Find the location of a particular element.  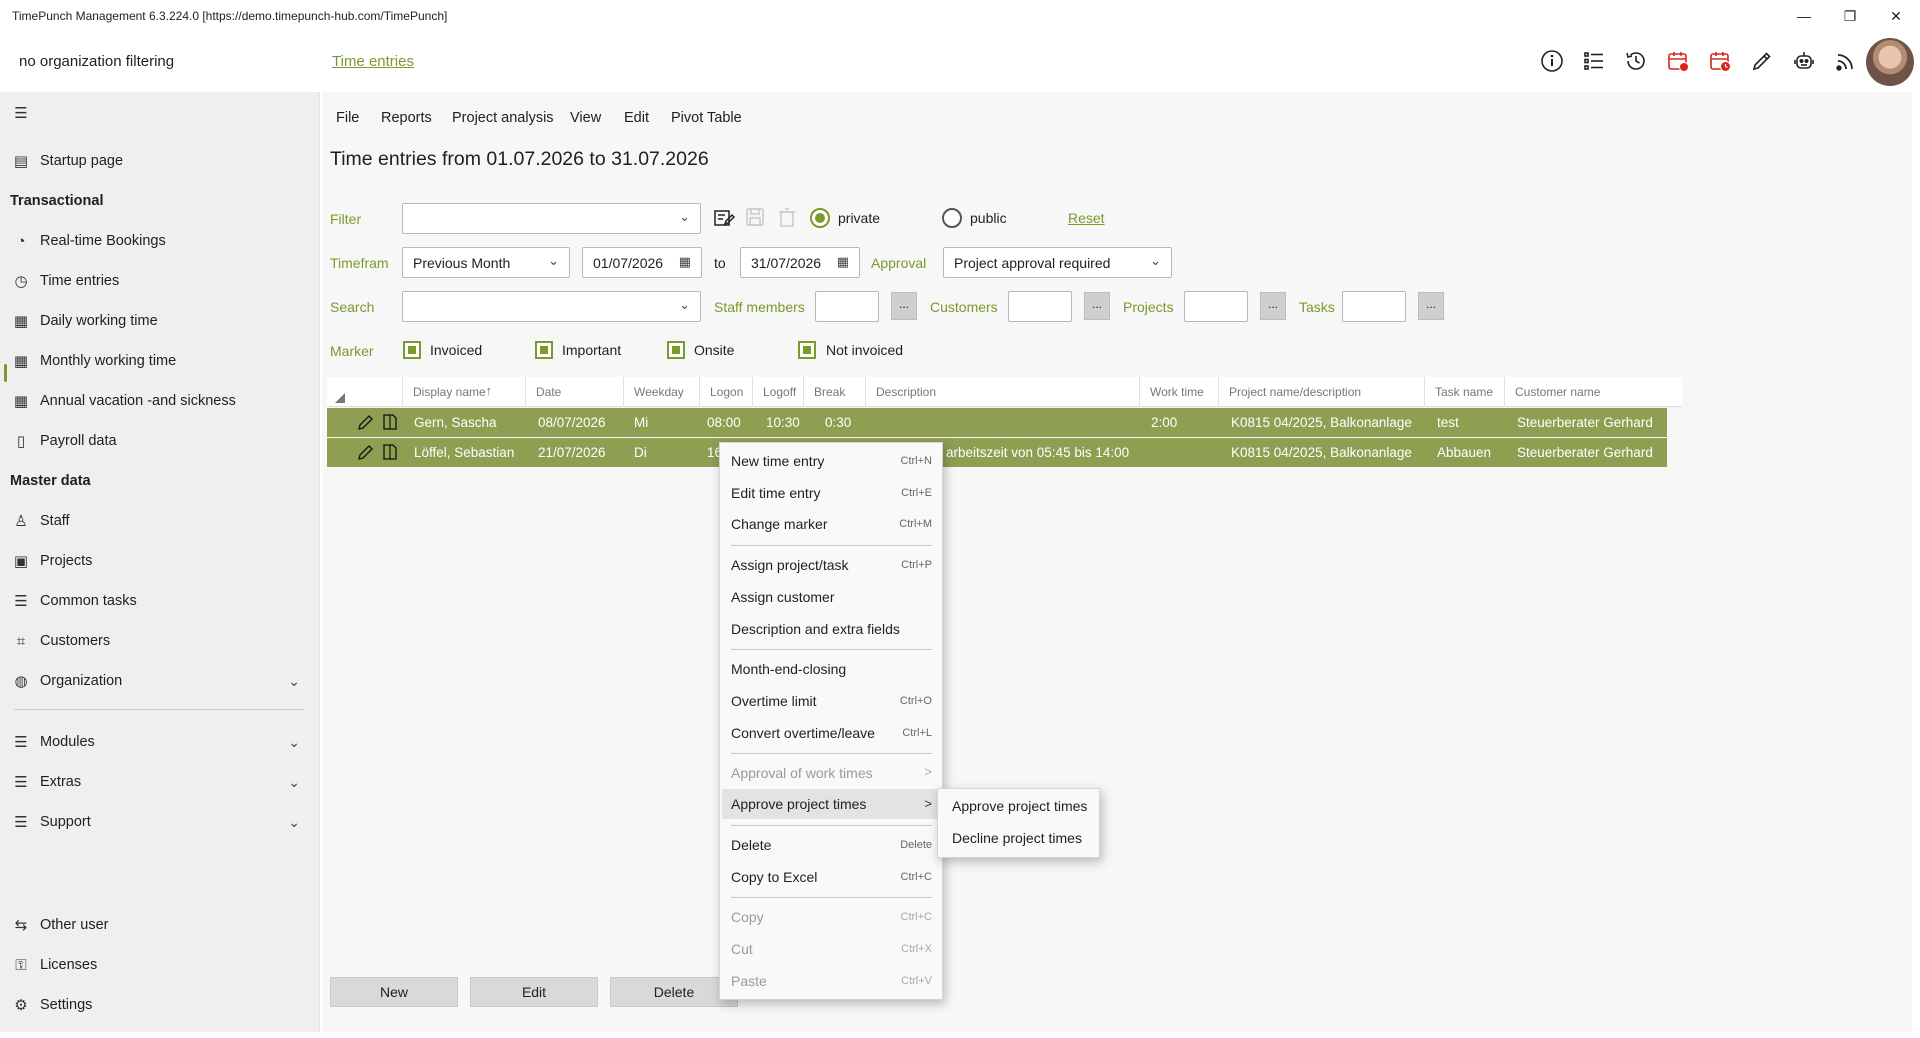

ctx-month-end-closing: Month-end-closing is located at coordinates (832, 669).